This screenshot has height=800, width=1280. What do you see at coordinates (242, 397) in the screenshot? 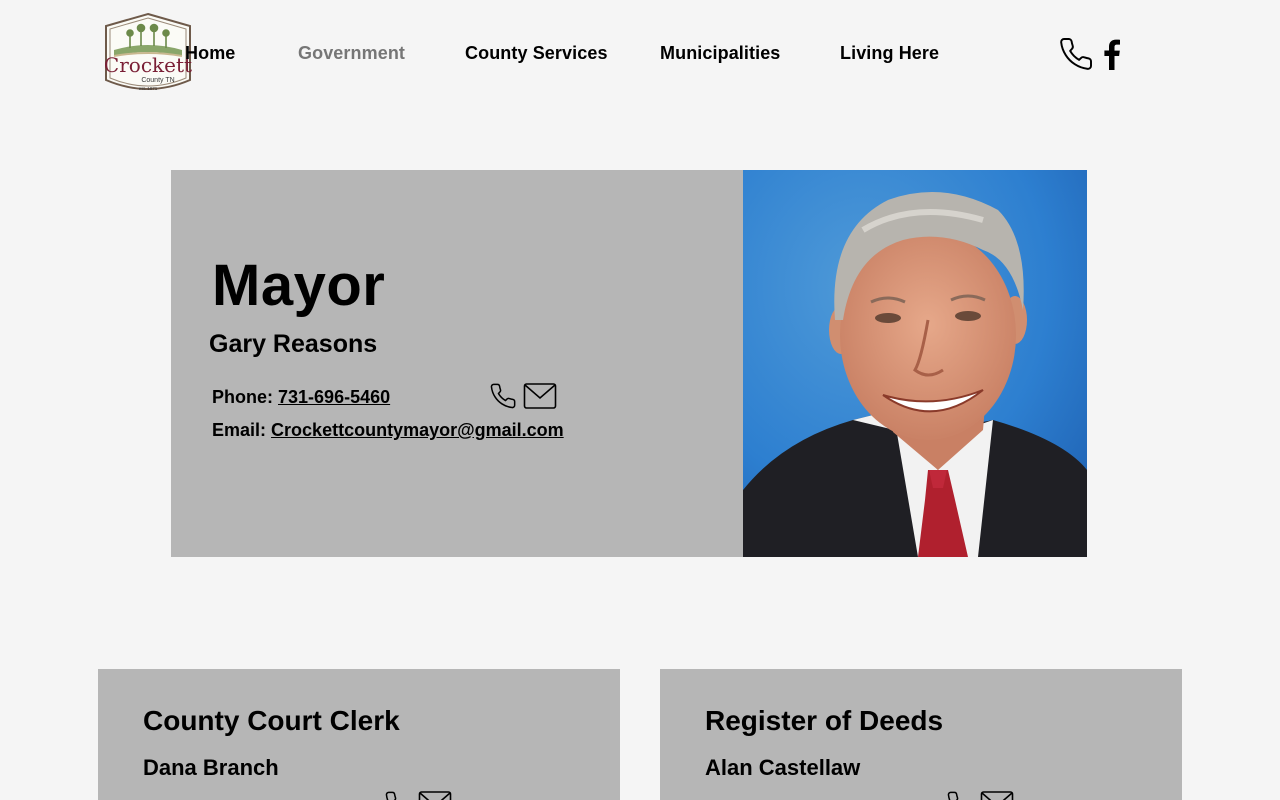
I see `phone-label: Phone:` at bounding box center [242, 397].